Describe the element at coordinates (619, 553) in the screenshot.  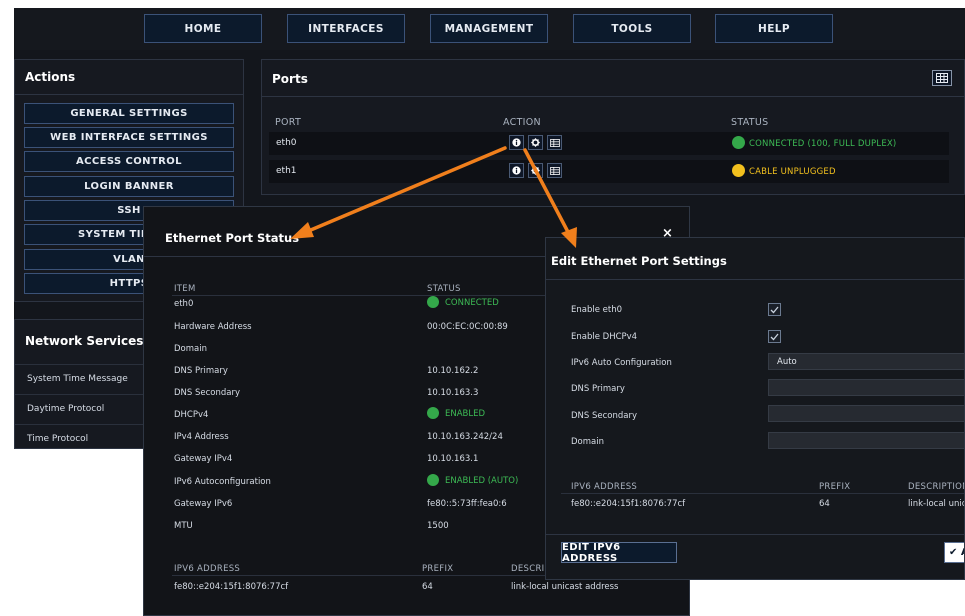
I see `edit-ipv6-address-button: EDIT IPV6 ADDRESS` at that location.